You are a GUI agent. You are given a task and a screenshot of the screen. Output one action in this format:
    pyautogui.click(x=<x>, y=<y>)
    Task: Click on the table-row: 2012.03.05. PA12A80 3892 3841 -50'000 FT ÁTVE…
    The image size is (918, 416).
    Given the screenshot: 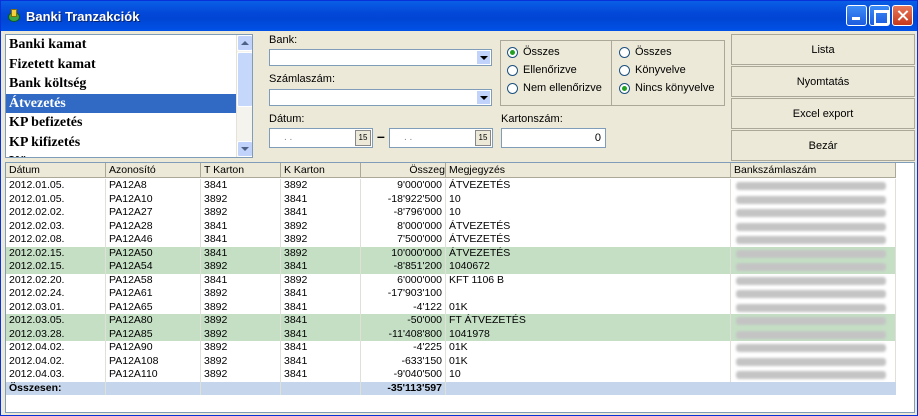 What is the action you would take?
    pyautogui.click(x=451, y=321)
    